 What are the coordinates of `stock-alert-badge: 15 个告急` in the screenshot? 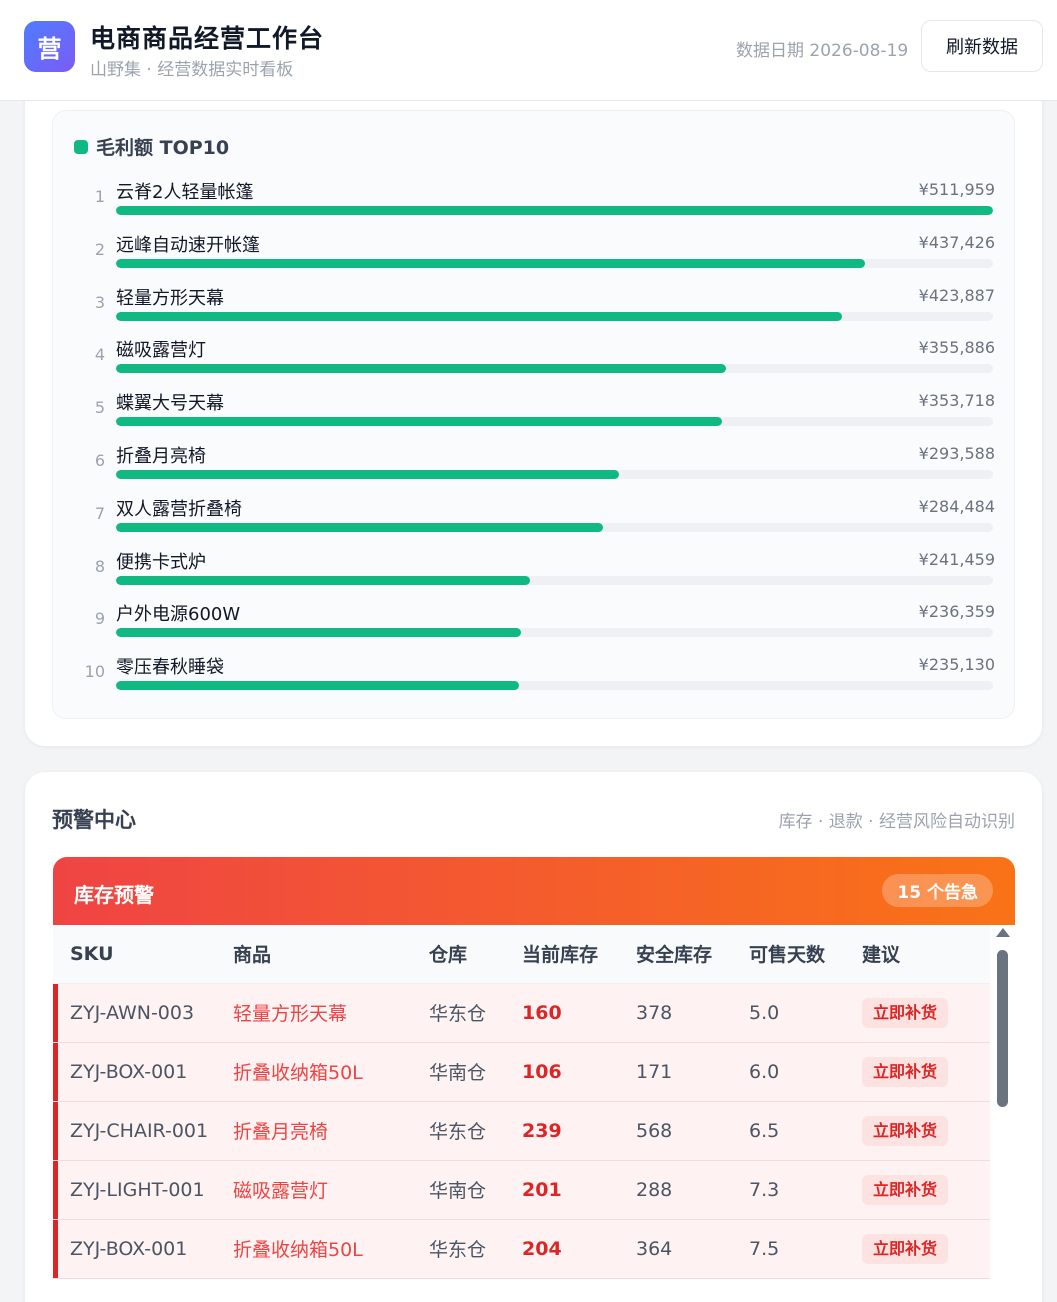 It's located at (937, 890).